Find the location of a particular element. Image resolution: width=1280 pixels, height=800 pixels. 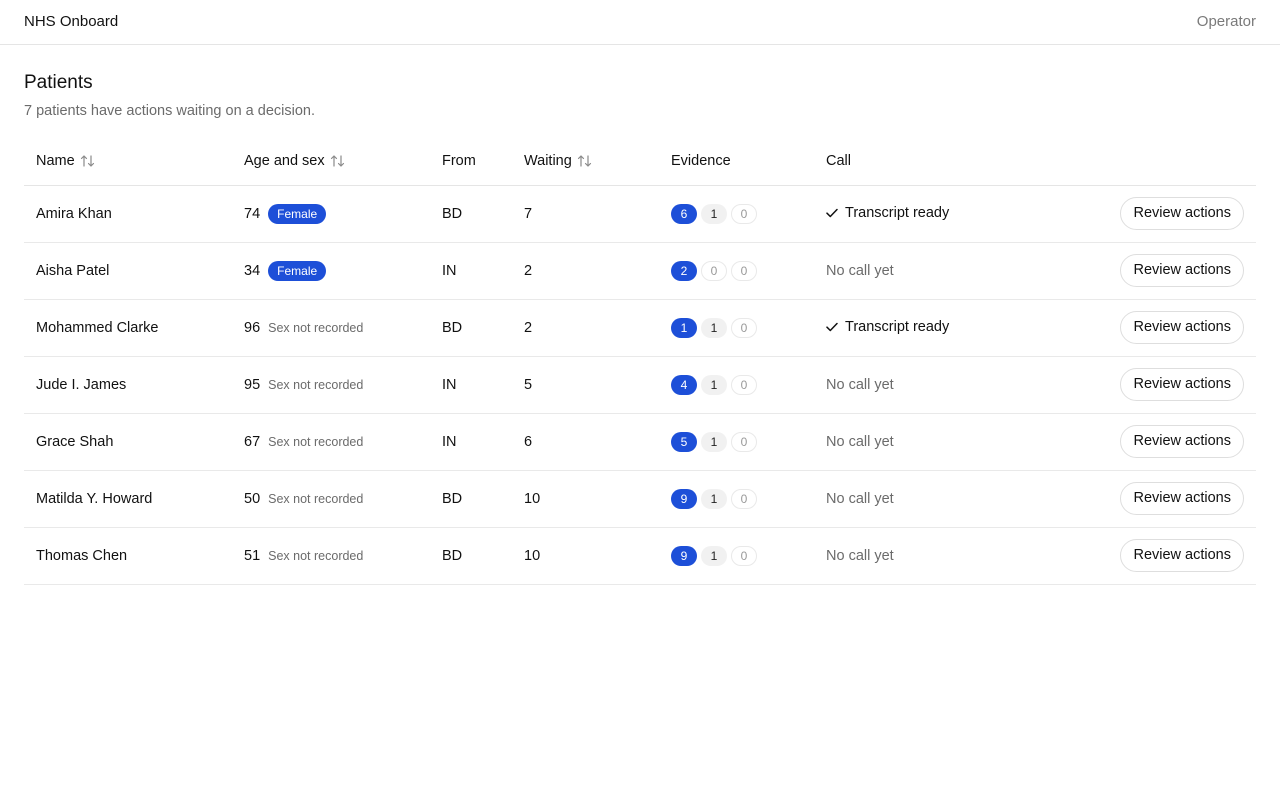

cell-evidence: 200 is located at coordinates (748, 271).